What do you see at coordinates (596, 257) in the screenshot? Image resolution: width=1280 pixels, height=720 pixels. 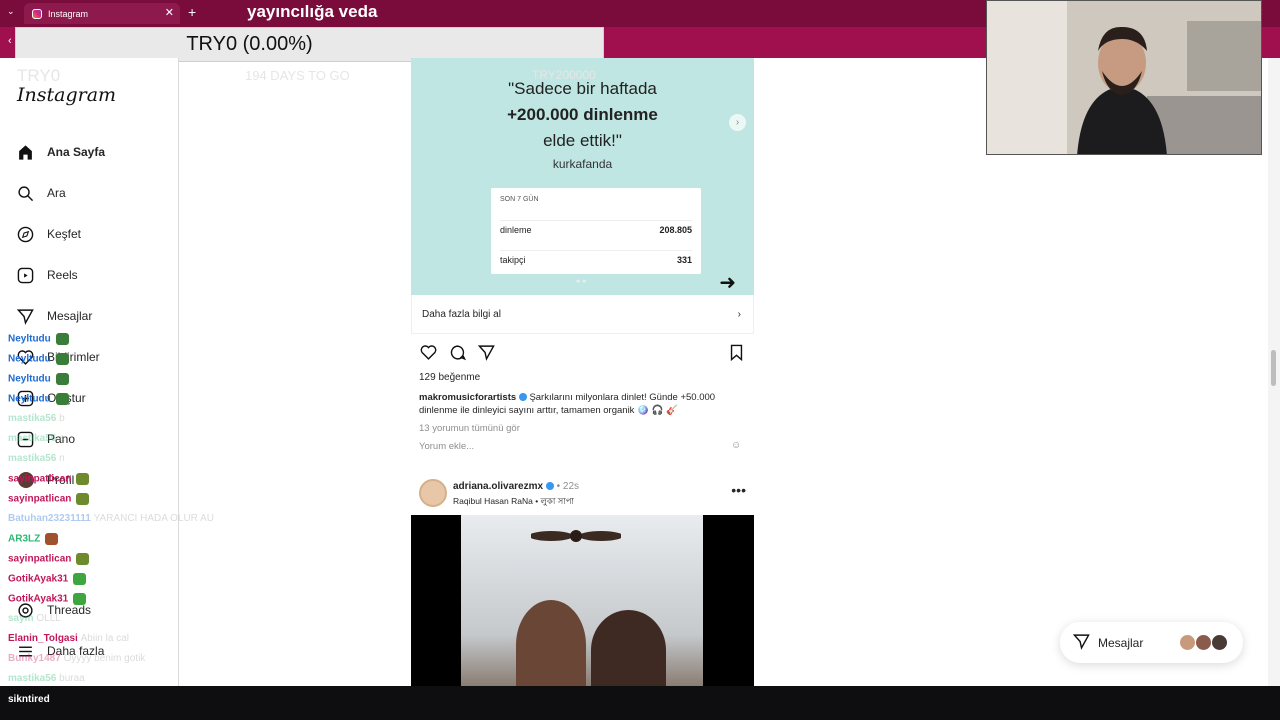 I see `stats-row: takipçi 331` at bounding box center [596, 257].